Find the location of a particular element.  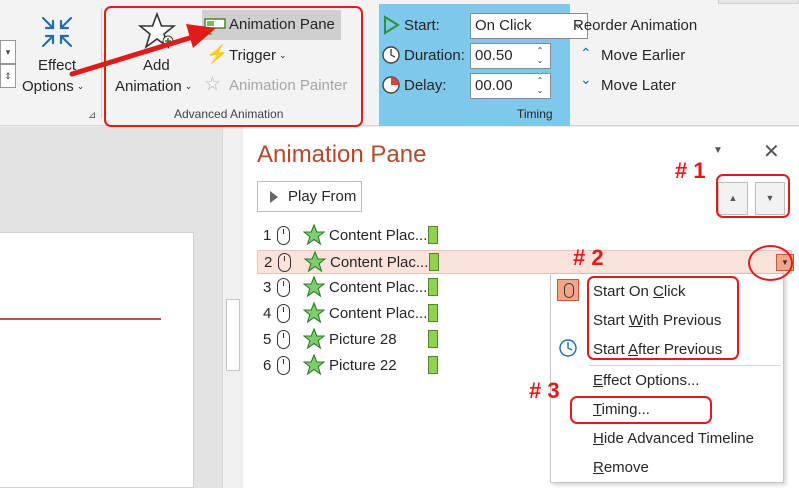

delay-input: 00.00 ⌃ ⌄ is located at coordinates (510, 86).